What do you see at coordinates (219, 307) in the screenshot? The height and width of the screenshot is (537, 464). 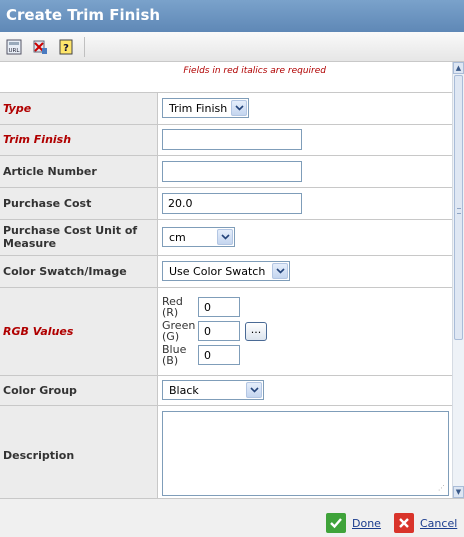 I see `red-input: 0` at bounding box center [219, 307].